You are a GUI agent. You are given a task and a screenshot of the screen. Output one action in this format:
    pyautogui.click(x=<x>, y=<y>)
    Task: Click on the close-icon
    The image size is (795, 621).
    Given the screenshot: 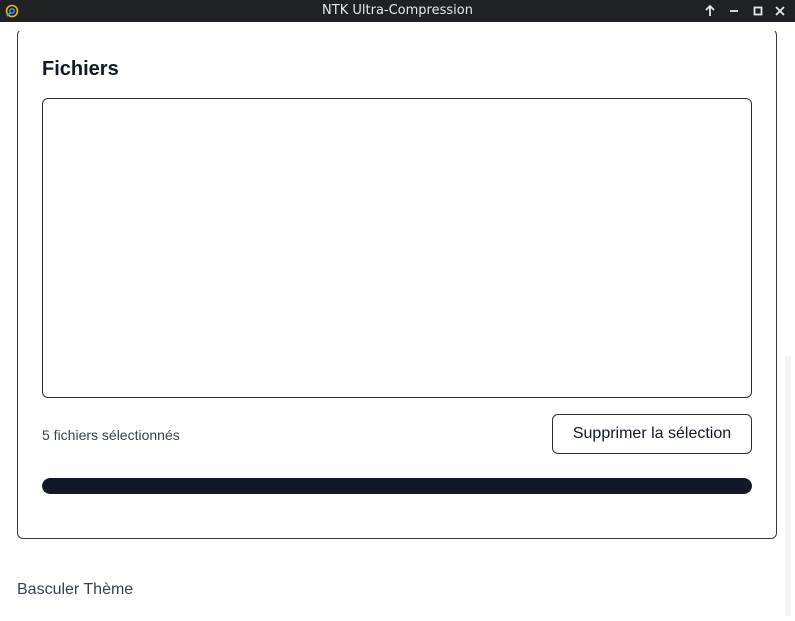 What is the action you would take?
    pyautogui.click(x=780, y=11)
    